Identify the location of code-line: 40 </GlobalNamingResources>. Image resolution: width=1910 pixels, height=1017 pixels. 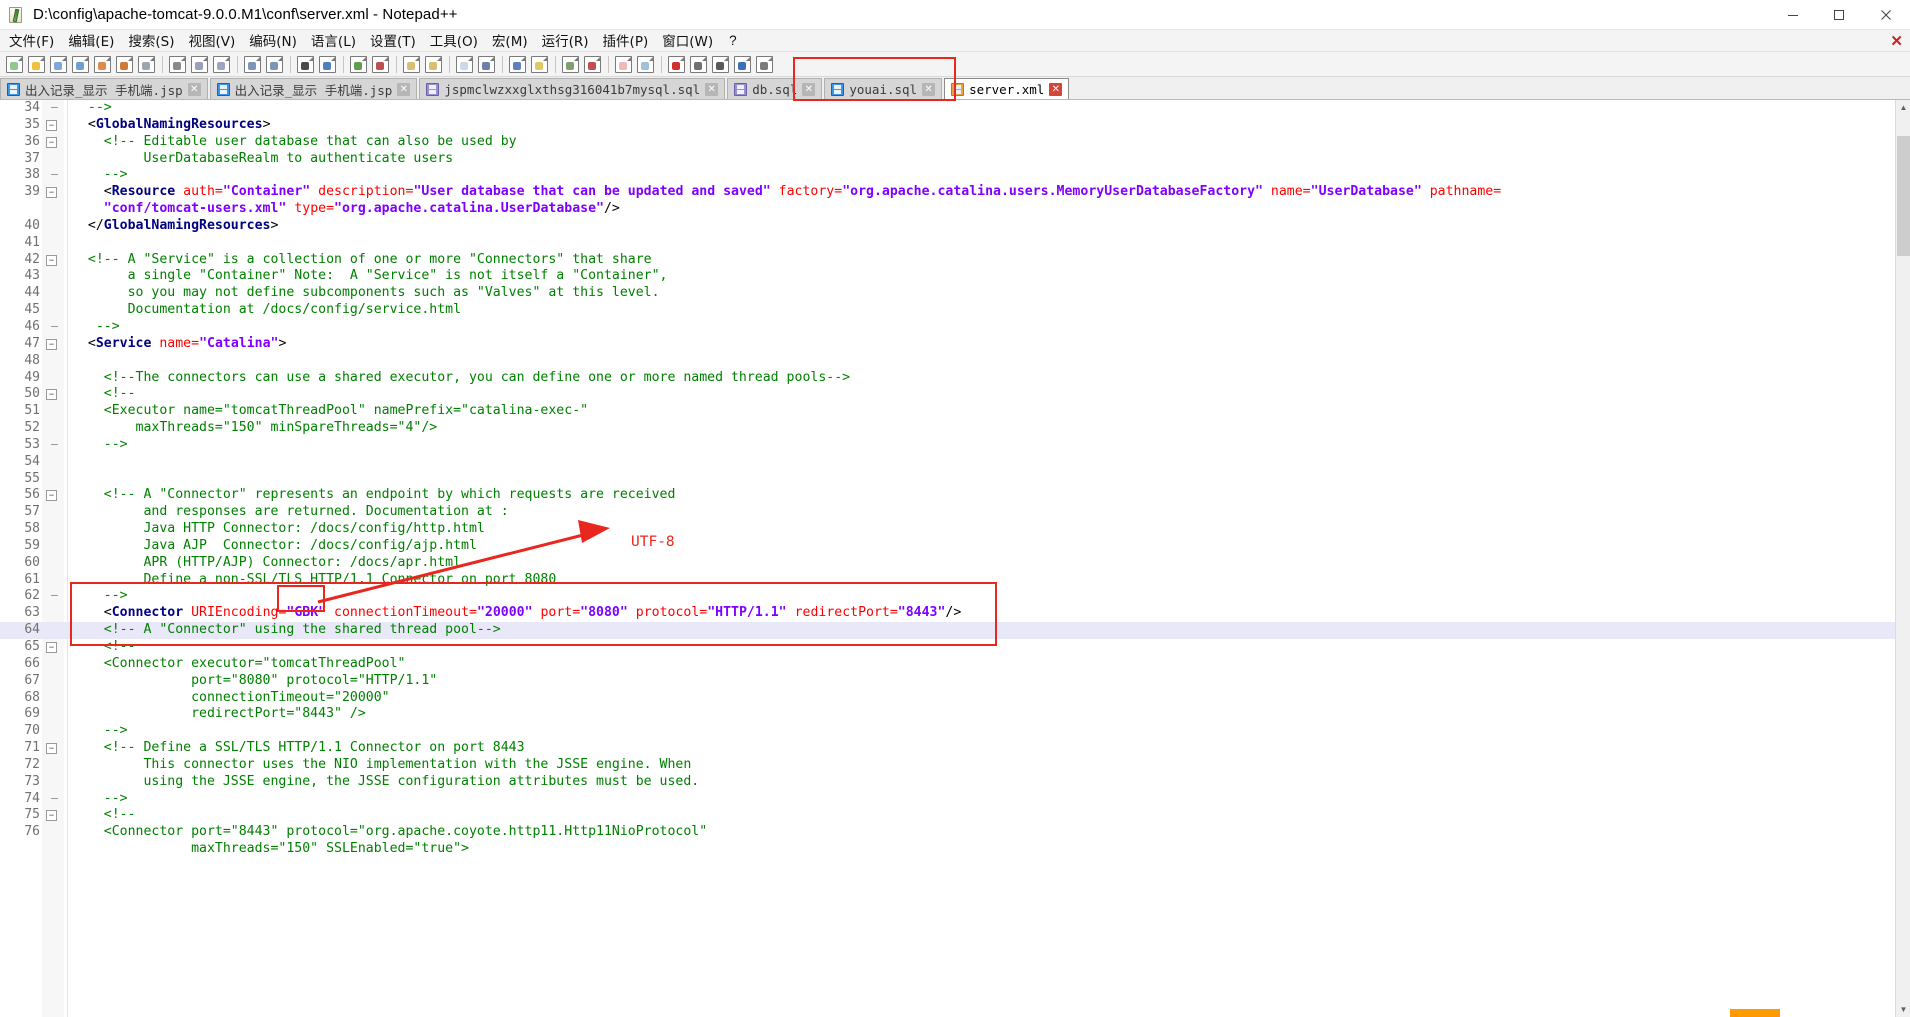
(947, 226).